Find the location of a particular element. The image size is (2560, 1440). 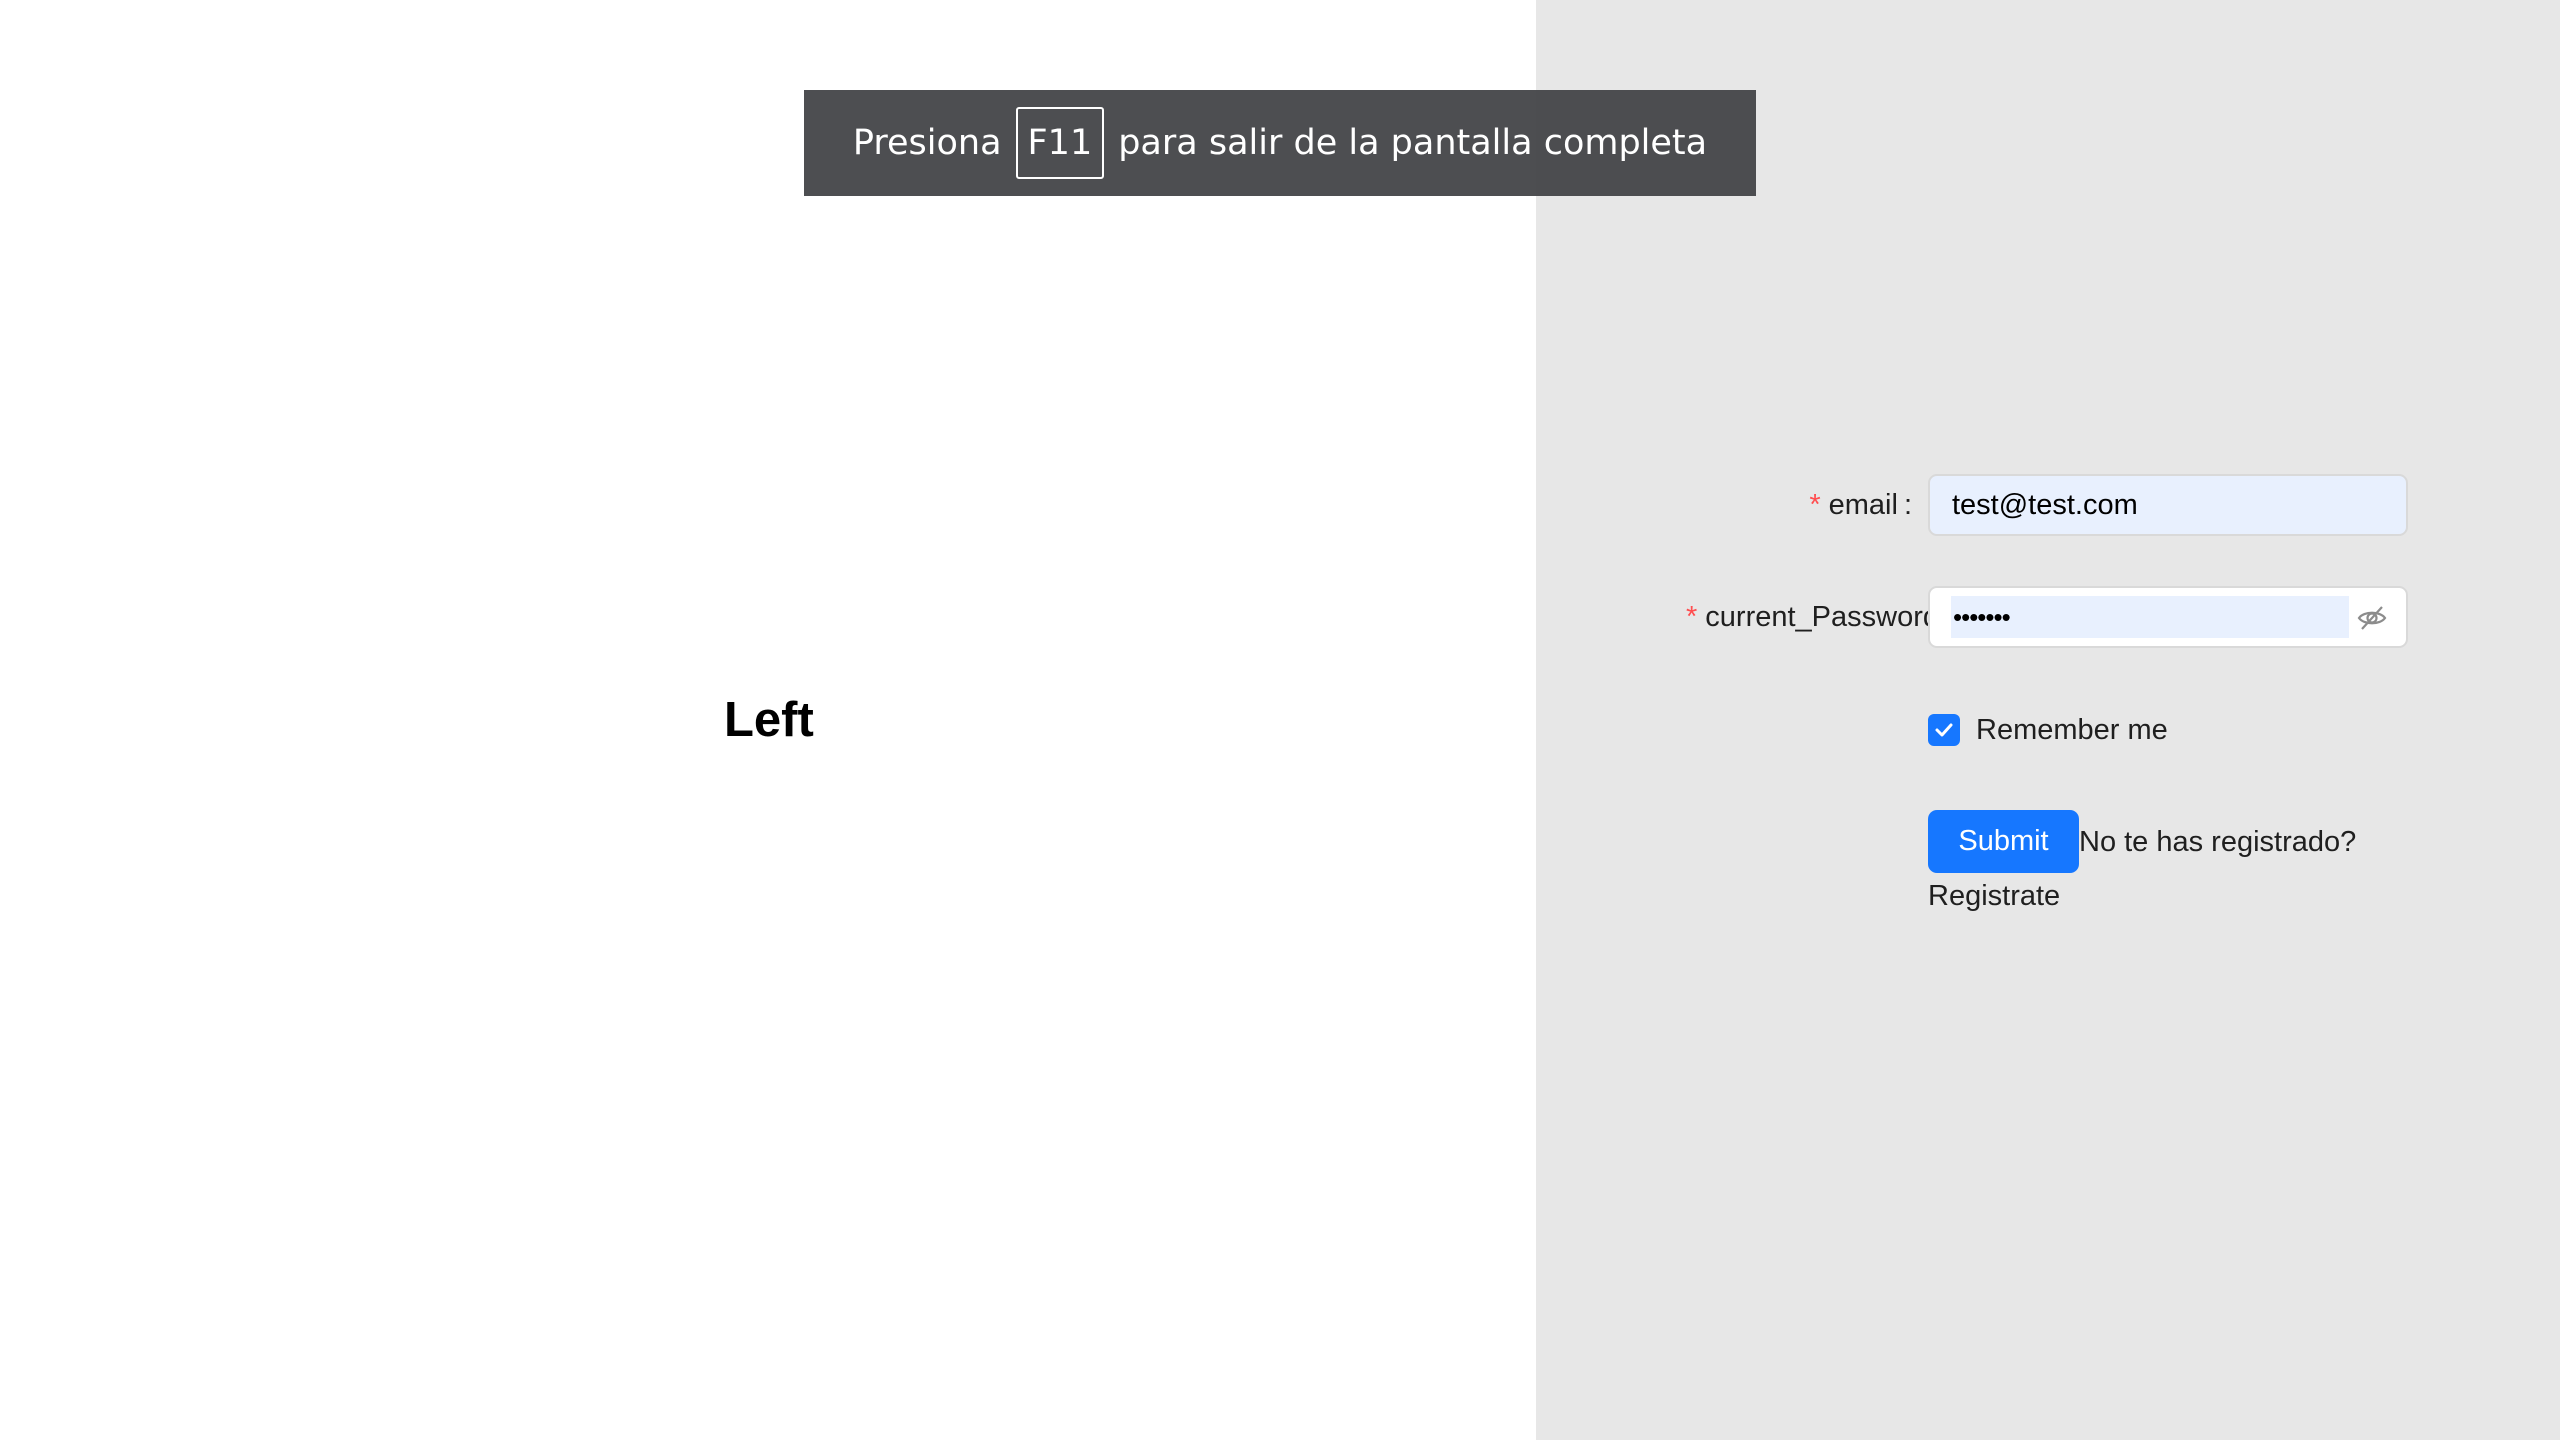

email-field-value: test@test.com is located at coordinates (2045, 505).